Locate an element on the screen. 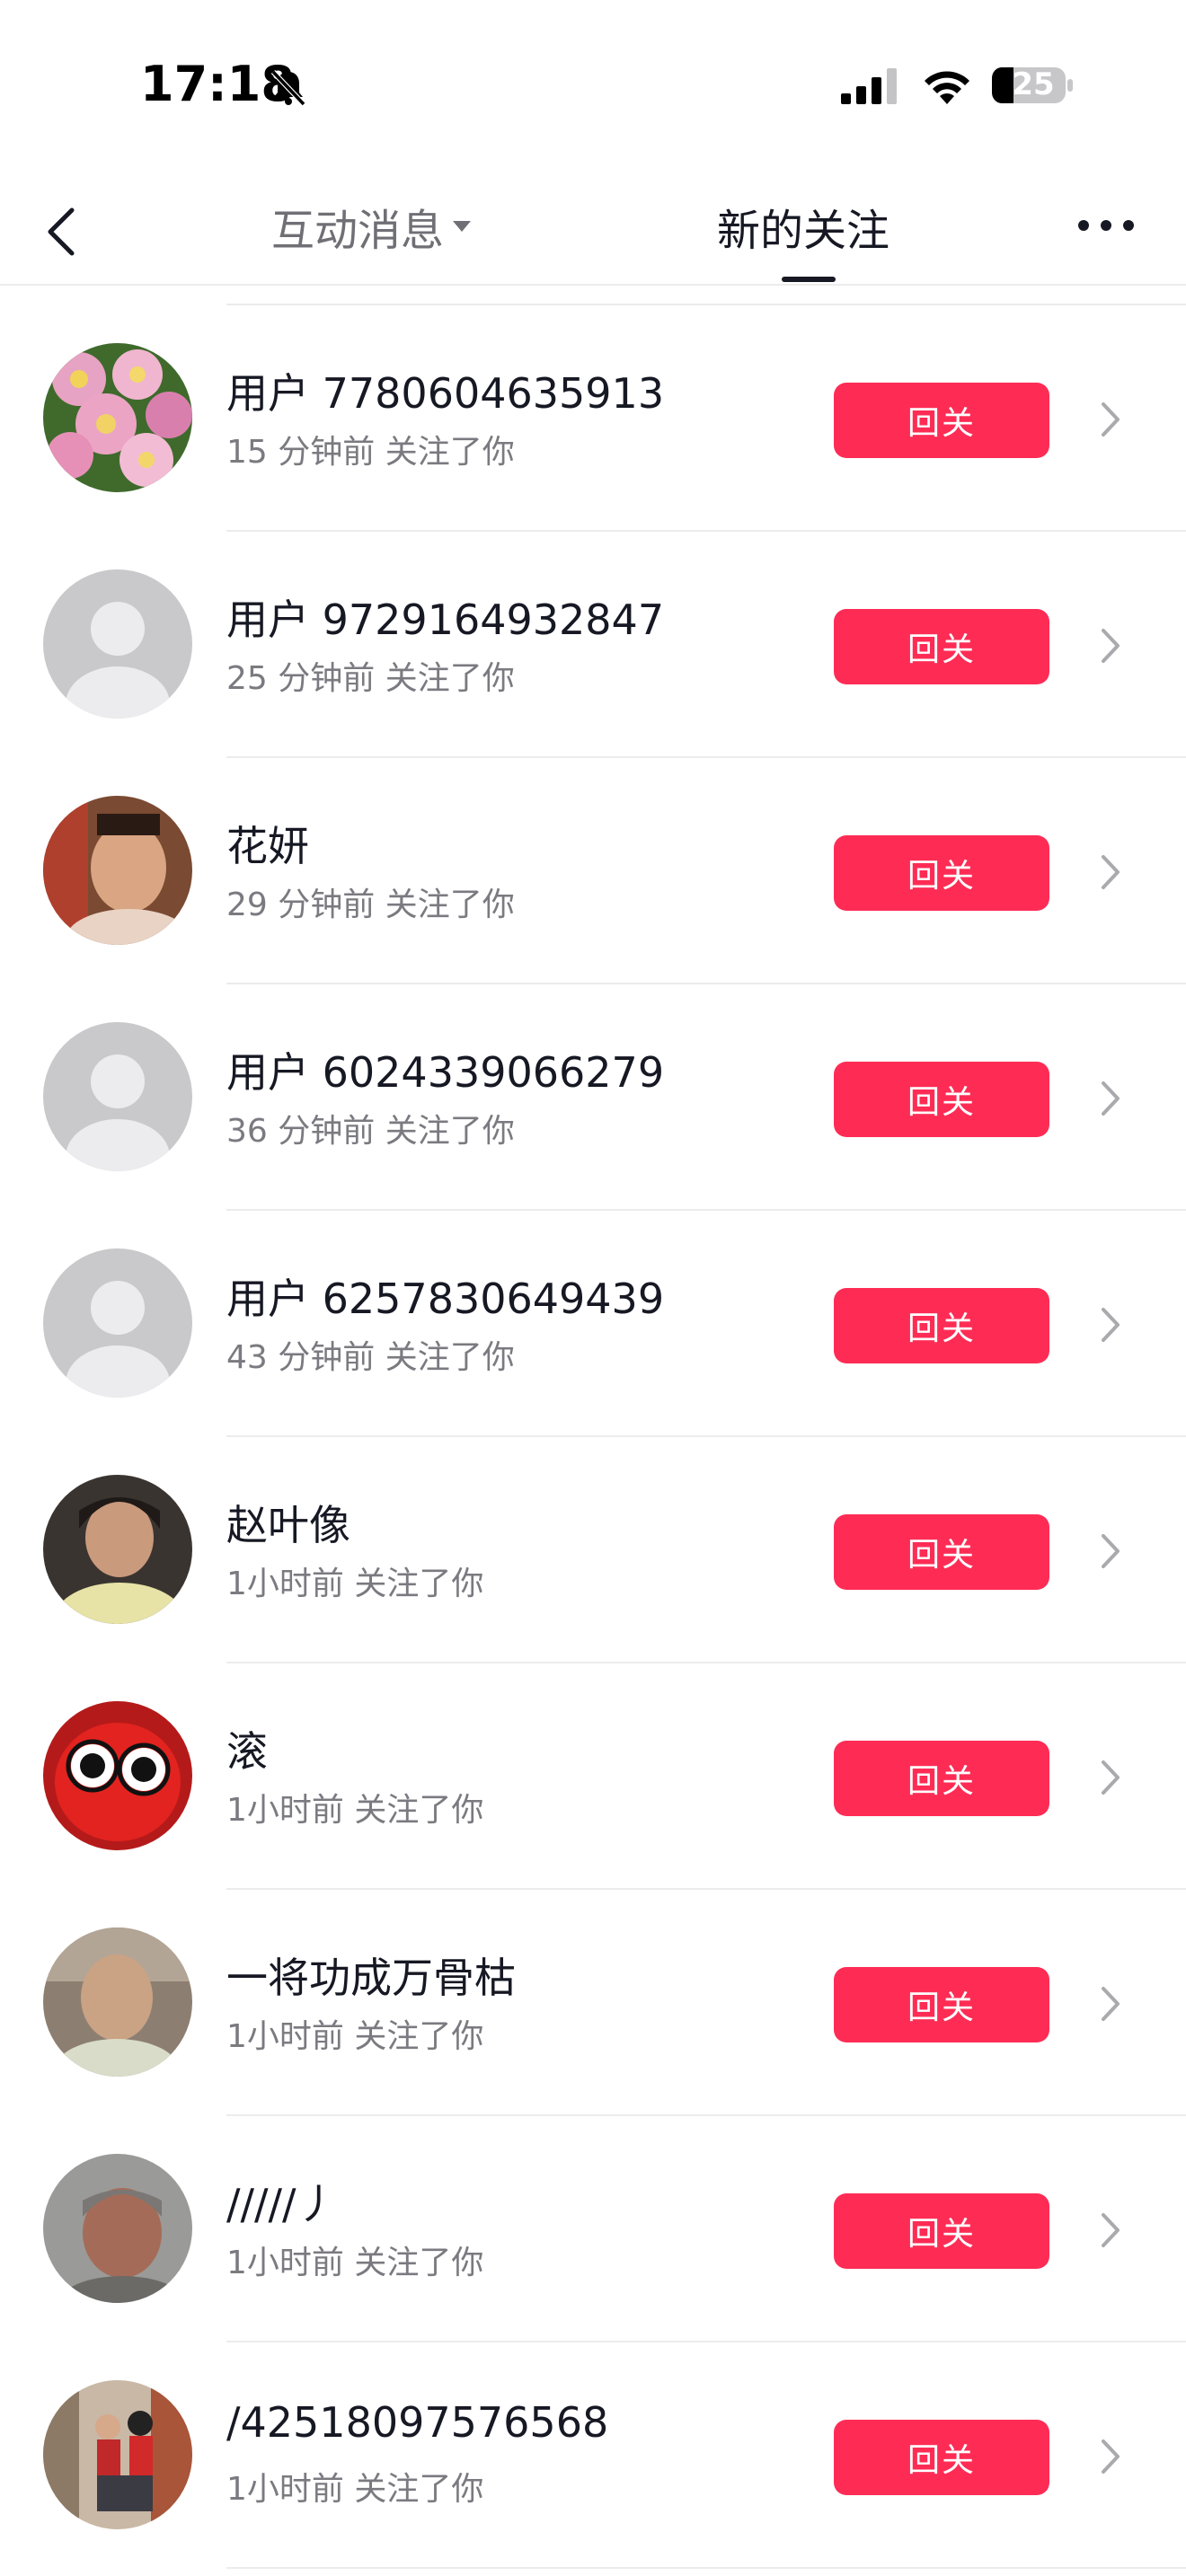 The width and height of the screenshot is (1186, 2576). flowers-photo is located at coordinates (117, 417).